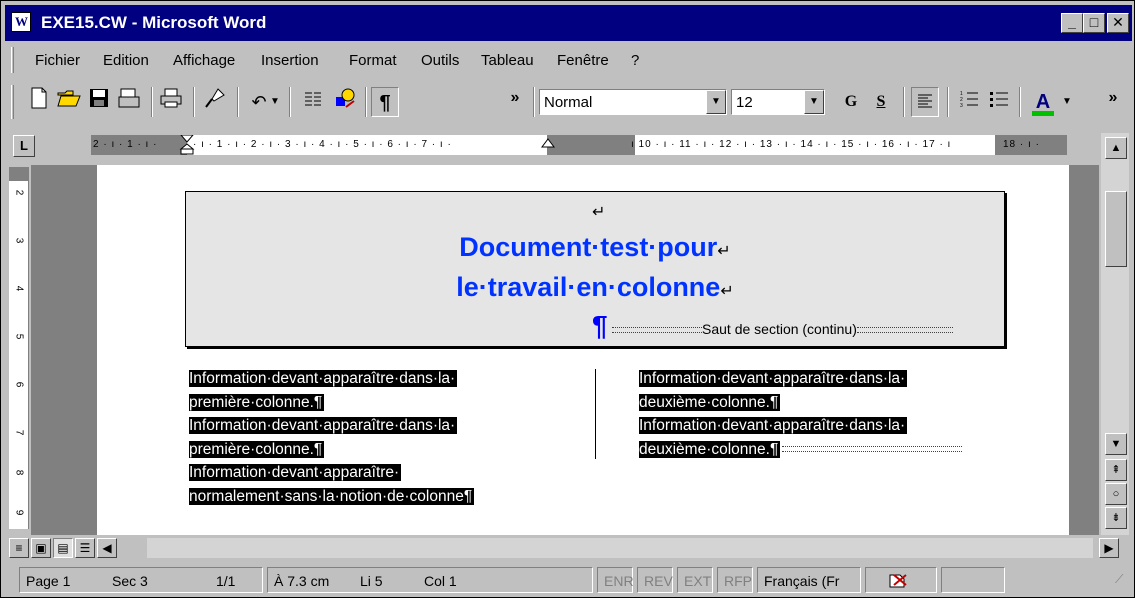 This screenshot has width=1135, height=598. What do you see at coordinates (85, 548) in the screenshot?
I see `outline-view-icon: ☰` at bounding box center [85, 548].